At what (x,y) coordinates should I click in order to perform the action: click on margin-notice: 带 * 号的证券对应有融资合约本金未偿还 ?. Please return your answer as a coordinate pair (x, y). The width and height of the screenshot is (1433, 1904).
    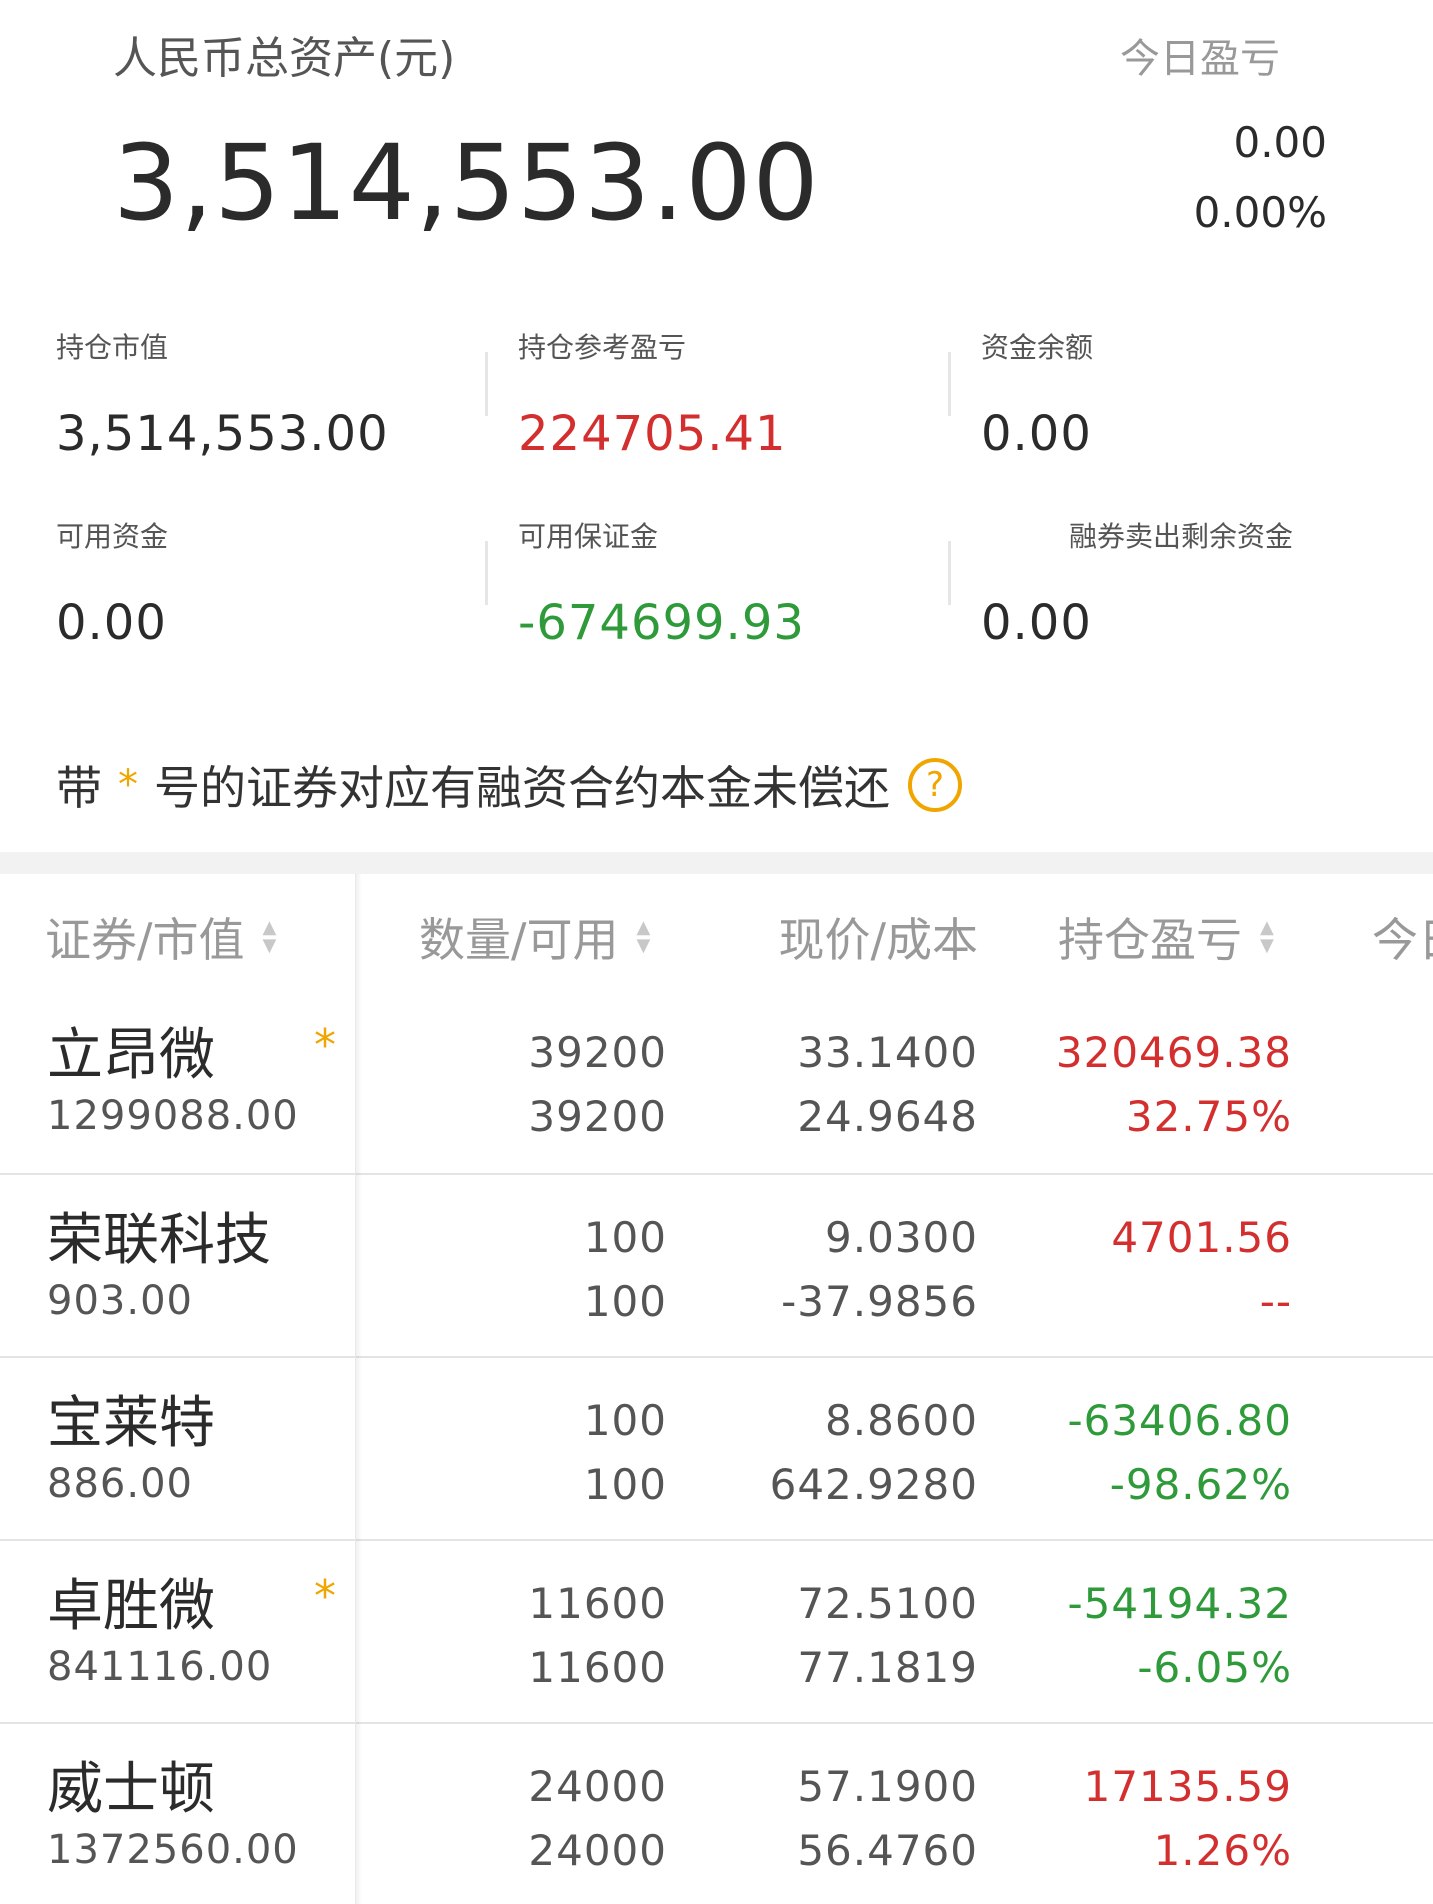
    Looking at the image, I should click on (509, 785).